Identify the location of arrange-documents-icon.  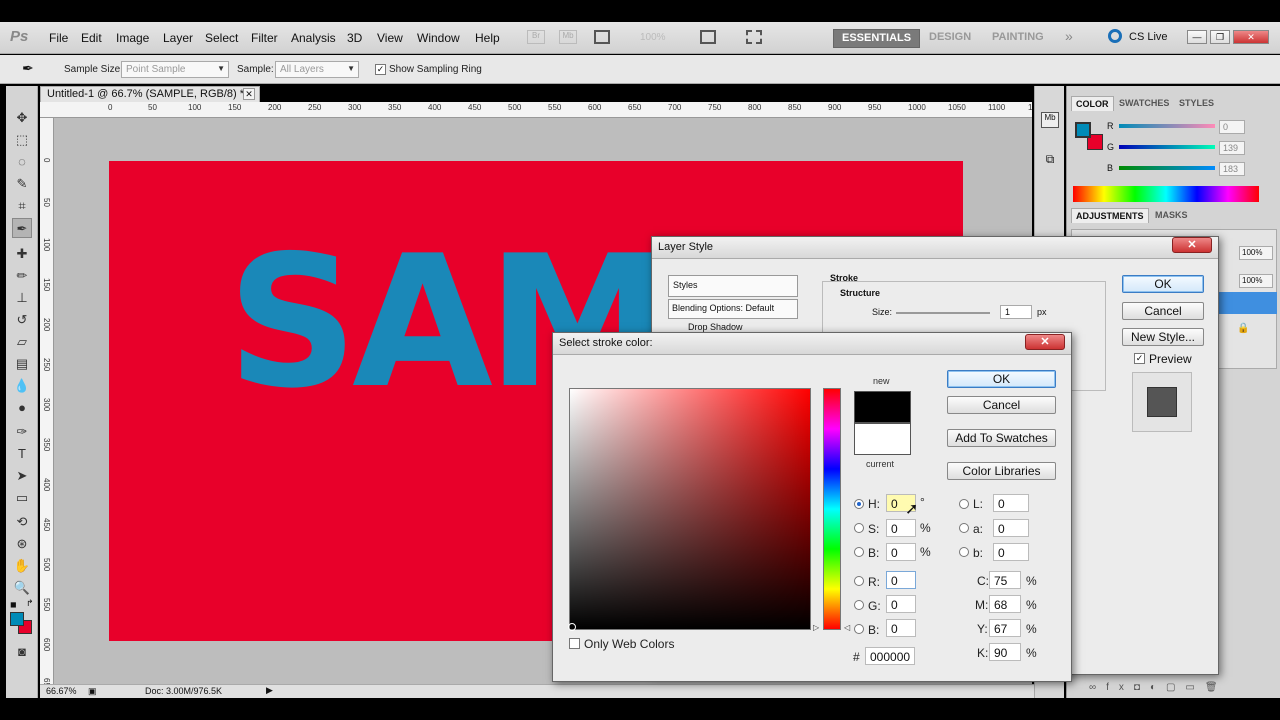
(708, 37).